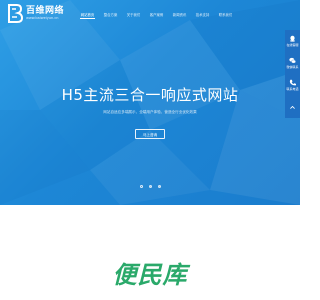 This screenshot has width=320, height=300. Describe the element at coordinates (45, 10) in the screenshot. I see `brand-name: 百维网络` at that location.